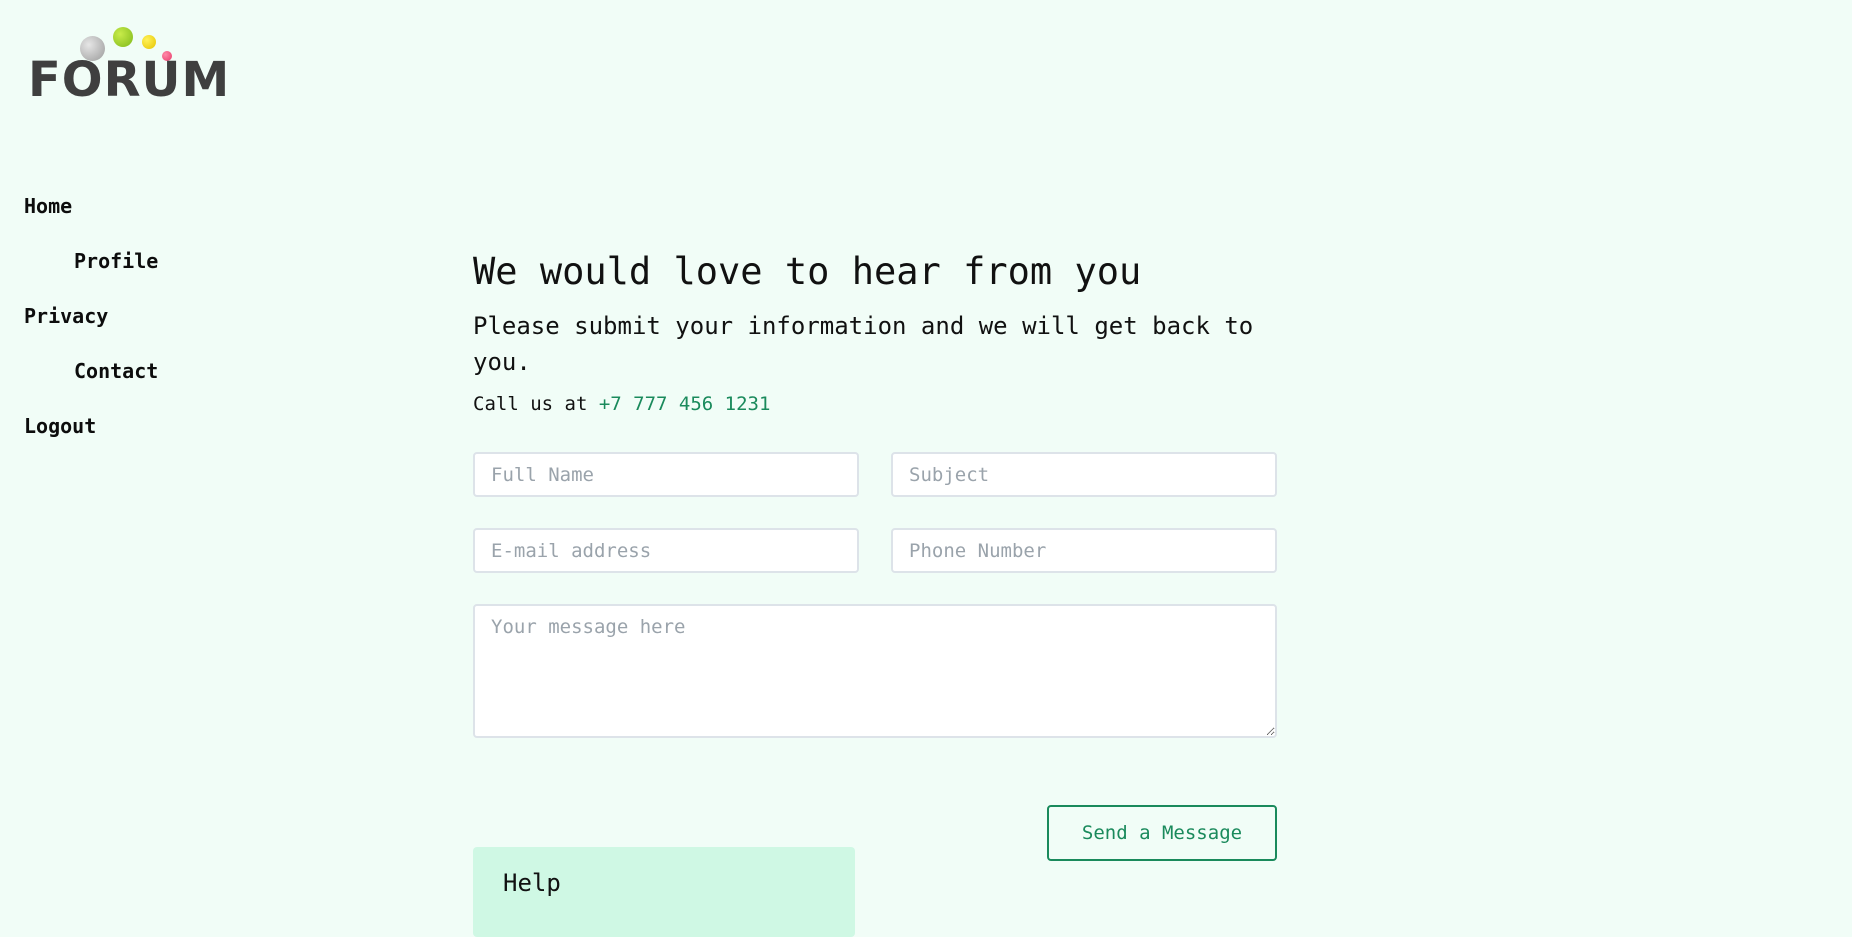 Image resolution: width=1852 pixels, height=937 pixels. I want to click on logo-yellow-dot, so click(149, 42).